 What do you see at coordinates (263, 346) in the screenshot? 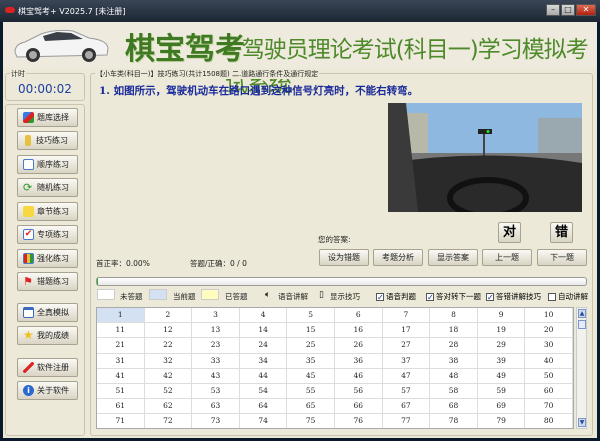
I see `question-cell: 24` at bounding box center [263, 346].